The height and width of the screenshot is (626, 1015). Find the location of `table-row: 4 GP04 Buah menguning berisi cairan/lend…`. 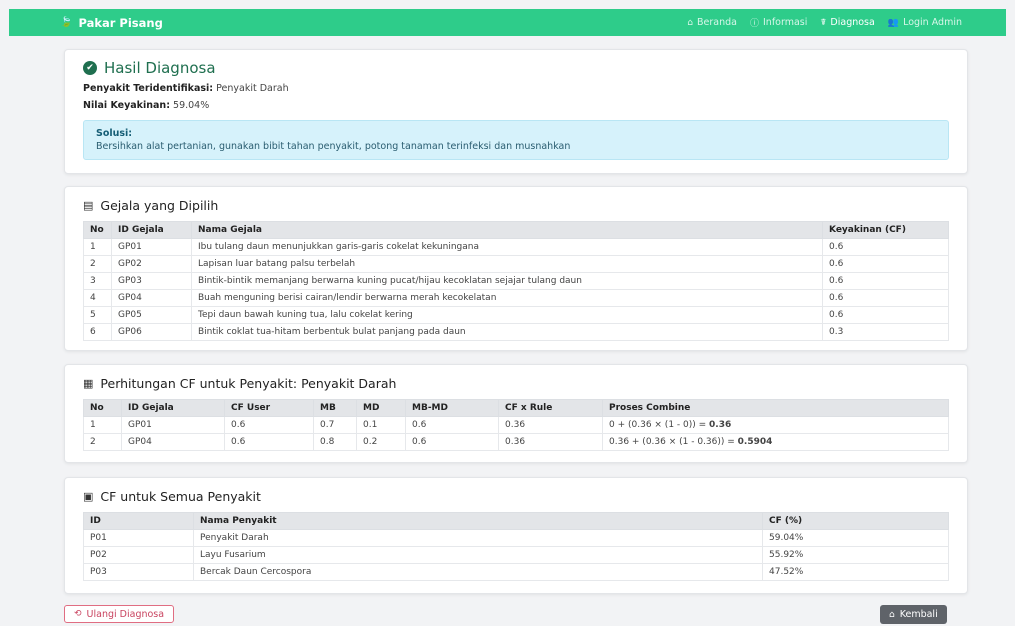

table-row: 4 GP04 Buah menguning berisi cairan/lend… is located at coordinates (516, 298).